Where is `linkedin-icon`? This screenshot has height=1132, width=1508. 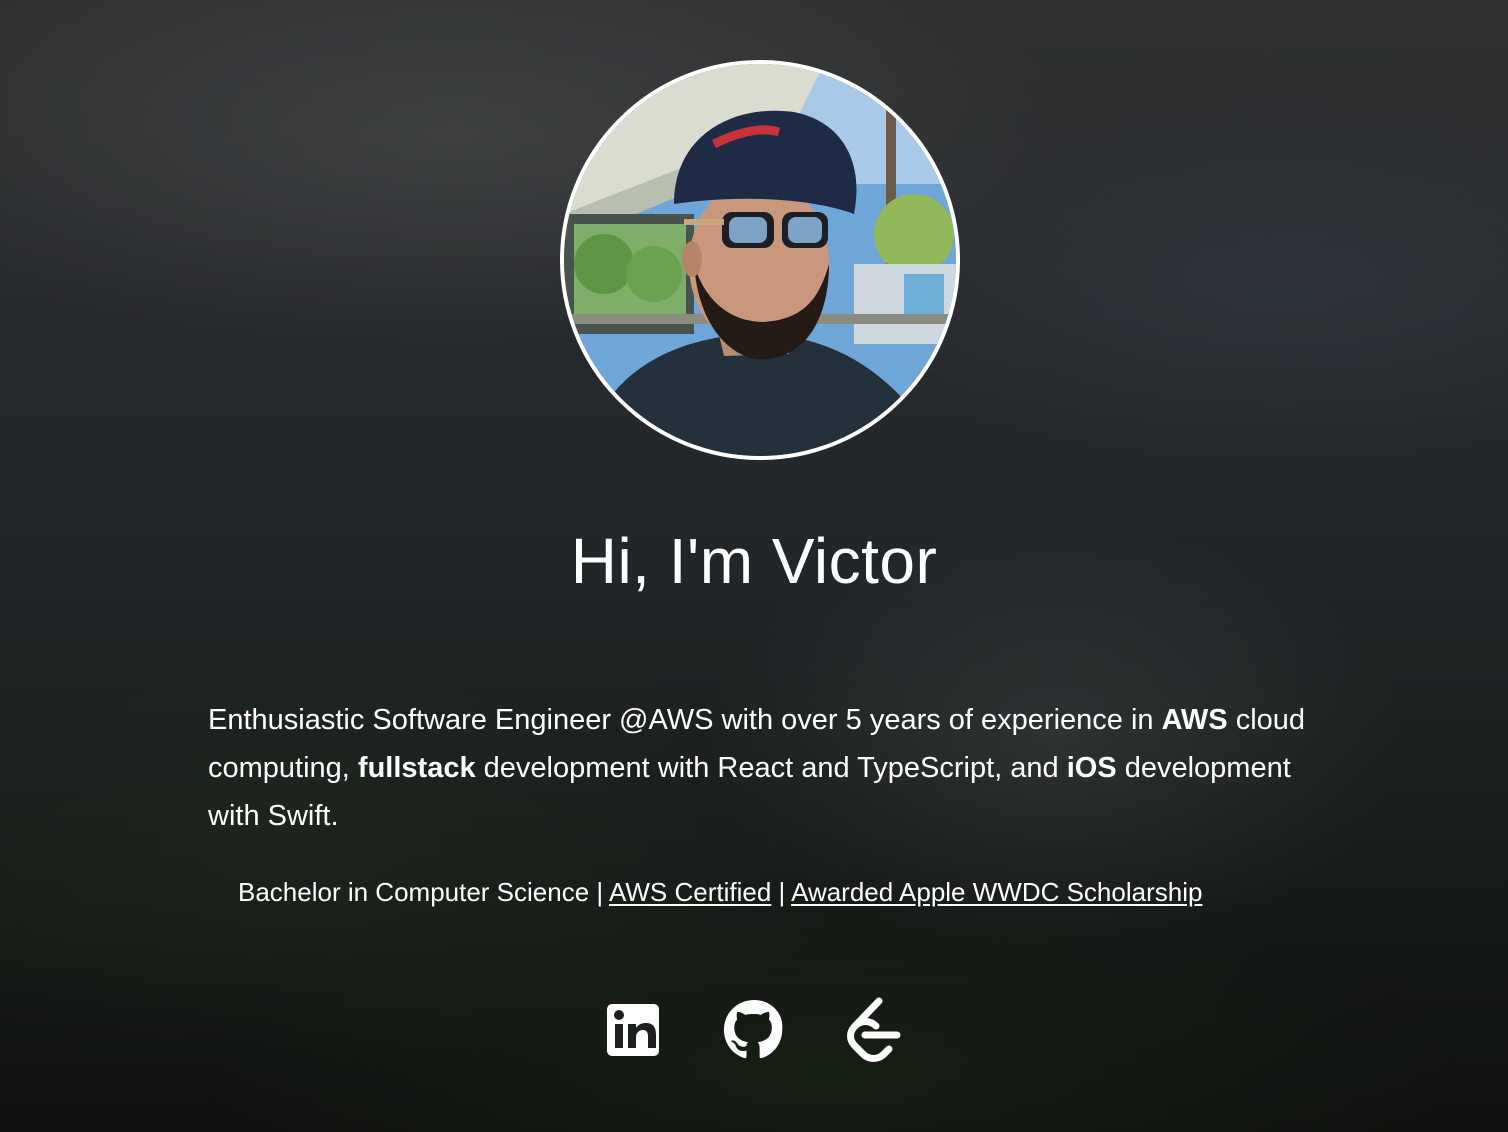 linkedin-icon is located at coordinates (633, 1030).